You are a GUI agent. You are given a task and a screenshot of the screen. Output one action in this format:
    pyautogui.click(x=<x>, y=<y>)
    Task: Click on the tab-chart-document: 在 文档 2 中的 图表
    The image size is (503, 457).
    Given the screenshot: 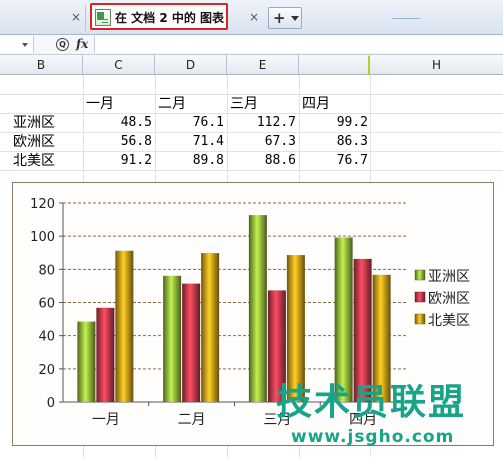 What is the action you would take?
    pyautogui.click(x=159, y=16)
    